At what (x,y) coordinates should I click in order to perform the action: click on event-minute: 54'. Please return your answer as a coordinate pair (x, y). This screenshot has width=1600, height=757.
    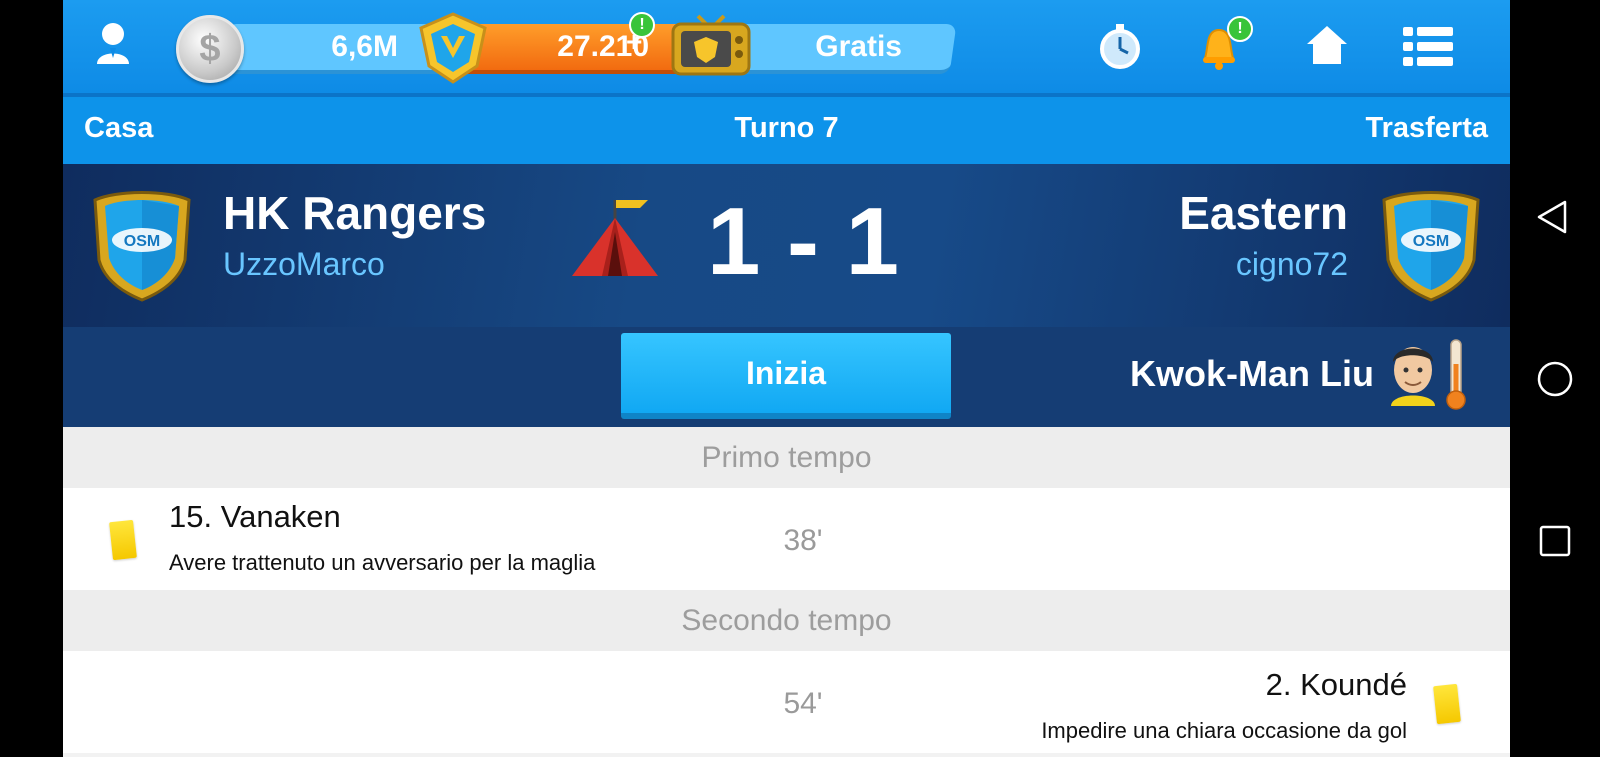
    Looking at the image, I should click on (803, 703).